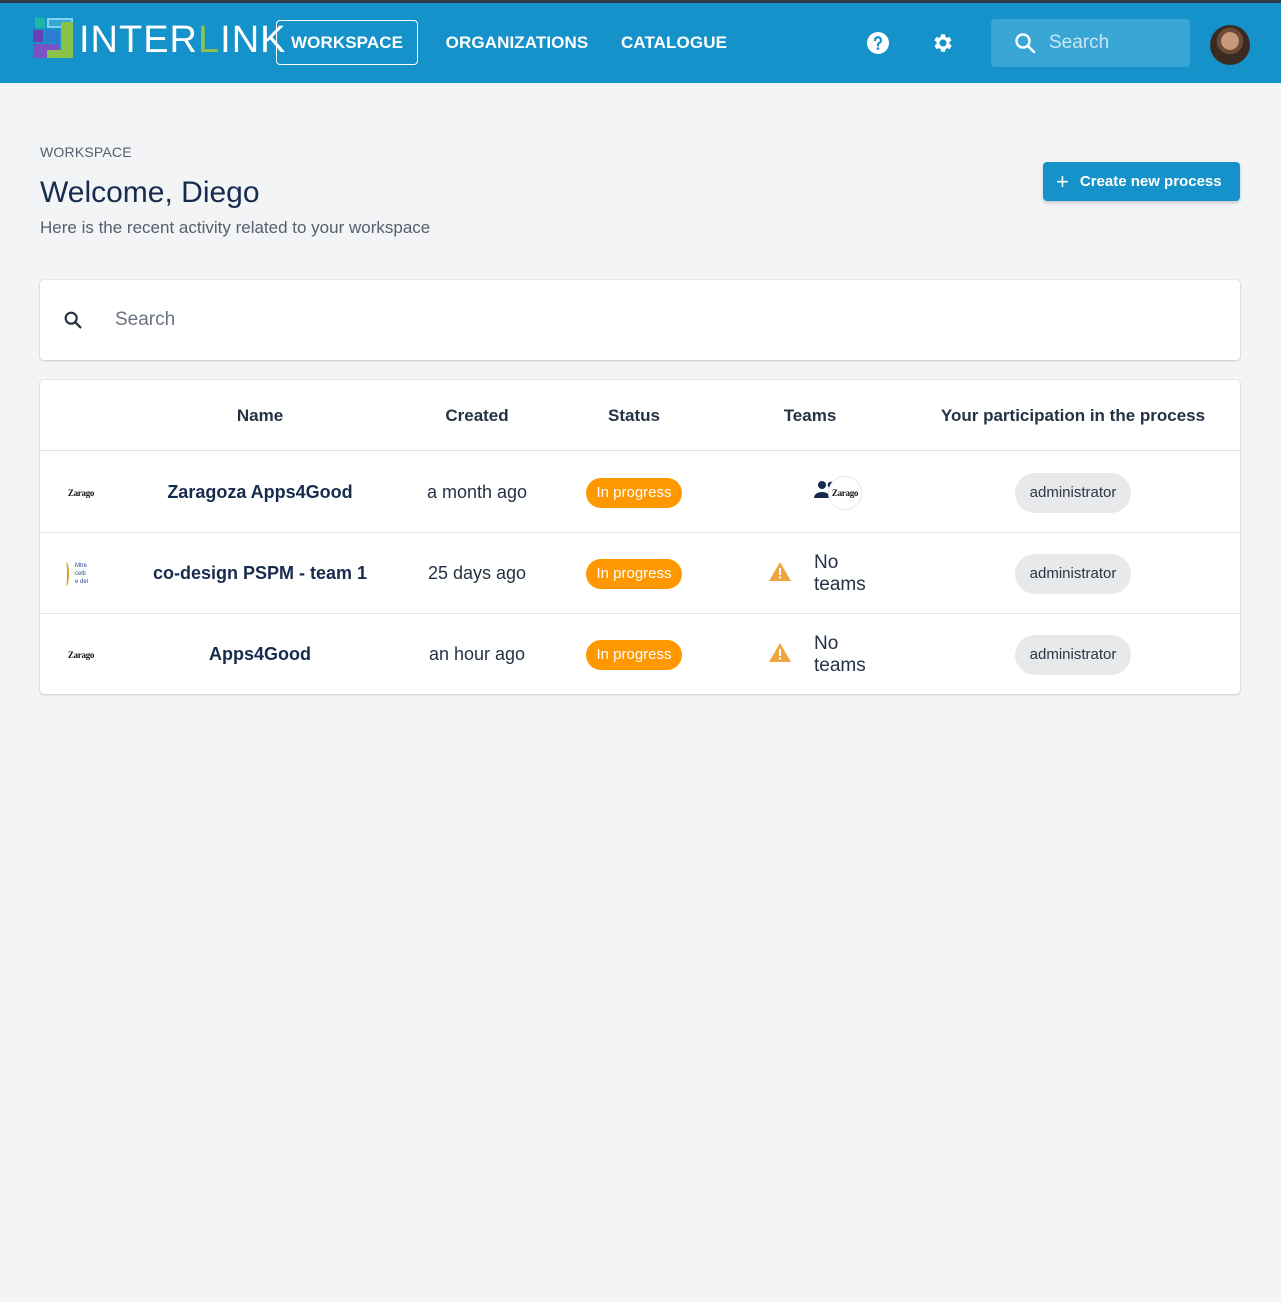 The image size is (1281, 1302). What do you see at coordinates (55, 40) in the screenshot?
I see `interlink-logo-mark` at bounding box center [55, 40].